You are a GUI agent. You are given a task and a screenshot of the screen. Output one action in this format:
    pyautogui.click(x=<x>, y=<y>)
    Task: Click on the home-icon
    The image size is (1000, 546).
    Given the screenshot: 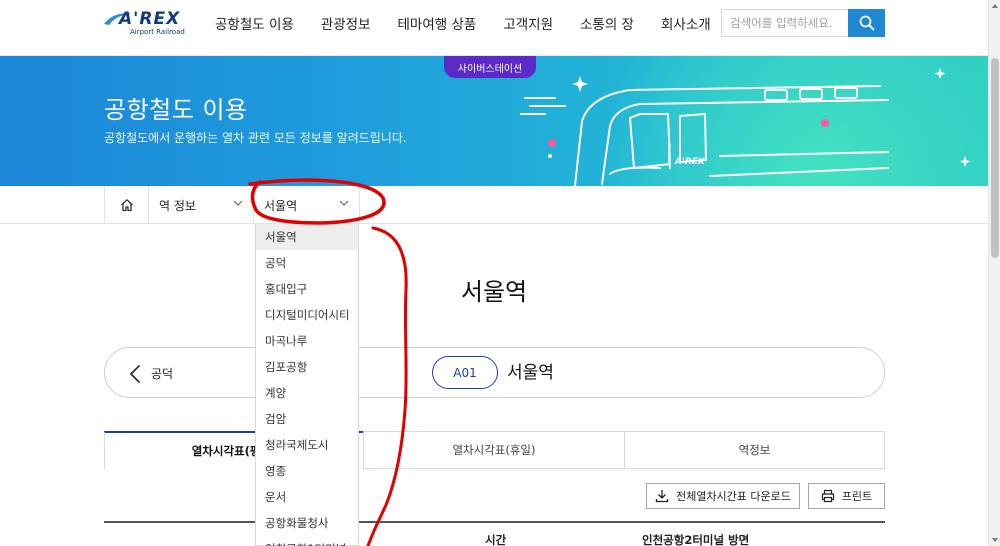 What is the action you would take?
    pyautogui.click(x=126, y=205)
    